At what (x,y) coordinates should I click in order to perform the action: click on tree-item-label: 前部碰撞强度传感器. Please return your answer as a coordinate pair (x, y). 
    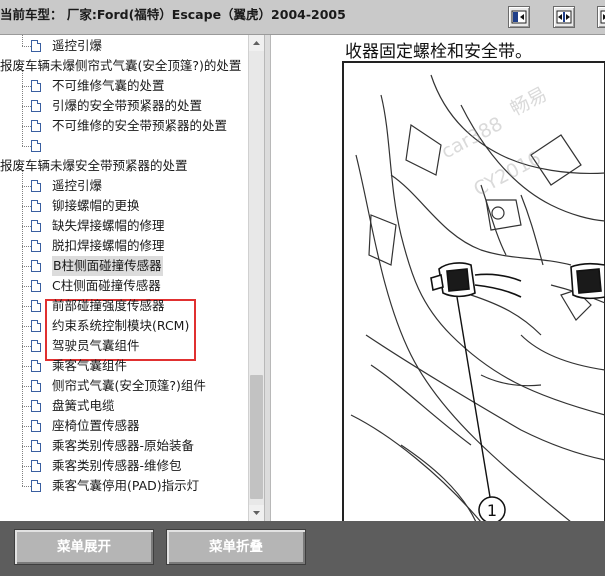
    Looking at the image, I should click on (108, 305).